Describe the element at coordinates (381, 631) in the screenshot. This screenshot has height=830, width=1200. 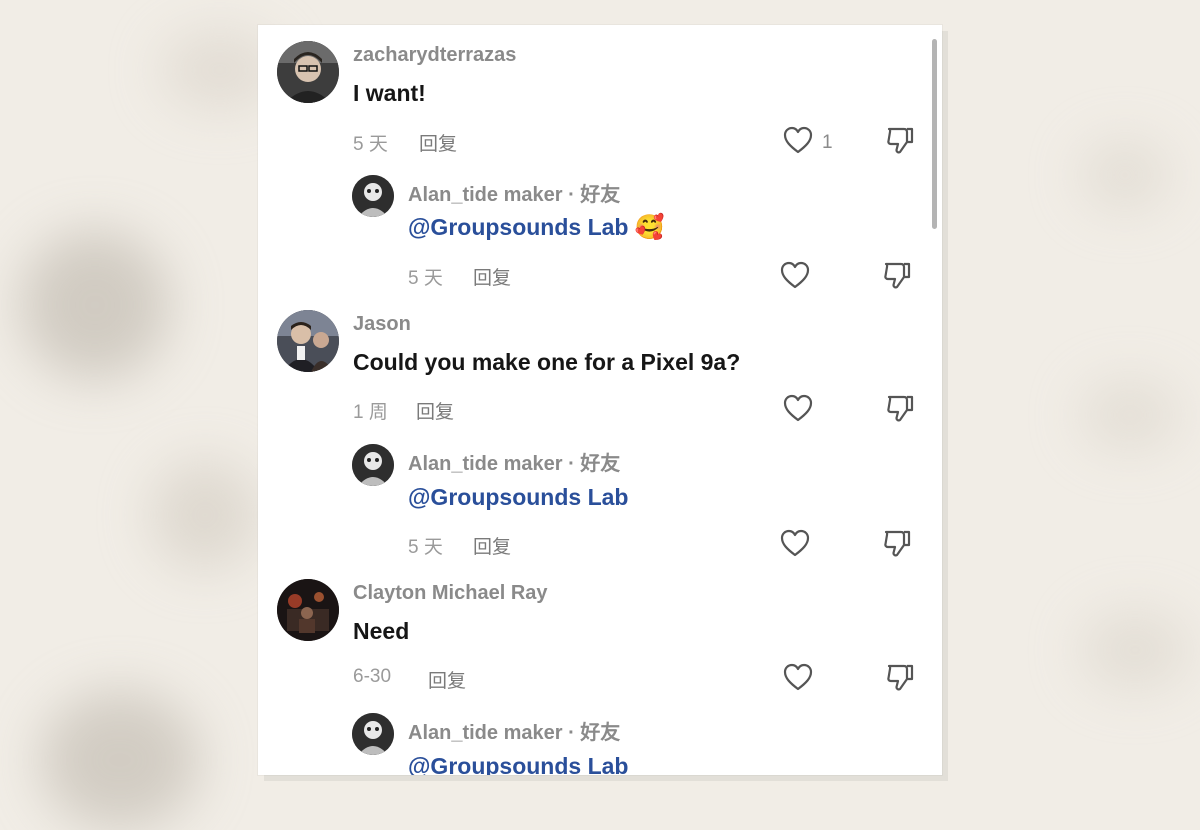
I see `comment-text: Need` at that location.